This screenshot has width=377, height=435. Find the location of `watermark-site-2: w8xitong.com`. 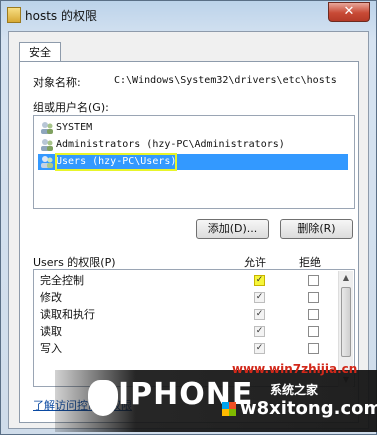

watermark-site-2: w8xitong.com is located at coordinates (308, 408).